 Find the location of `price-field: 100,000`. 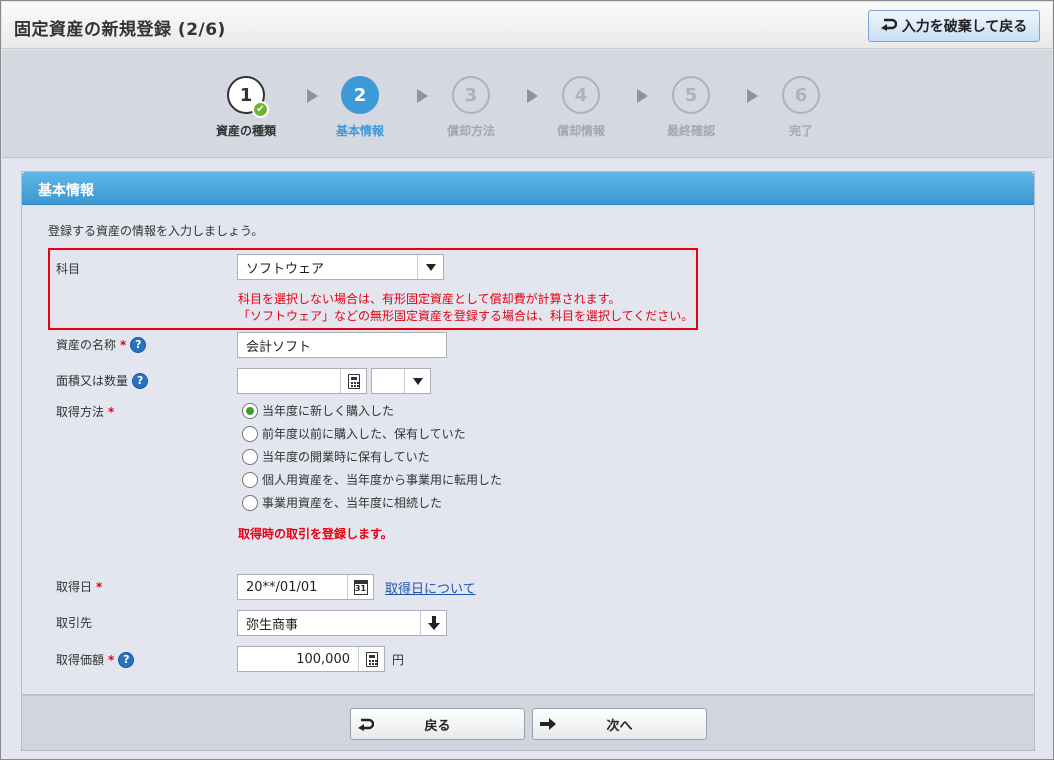

price-field: 100,000 is located at coordinates (311, 659).